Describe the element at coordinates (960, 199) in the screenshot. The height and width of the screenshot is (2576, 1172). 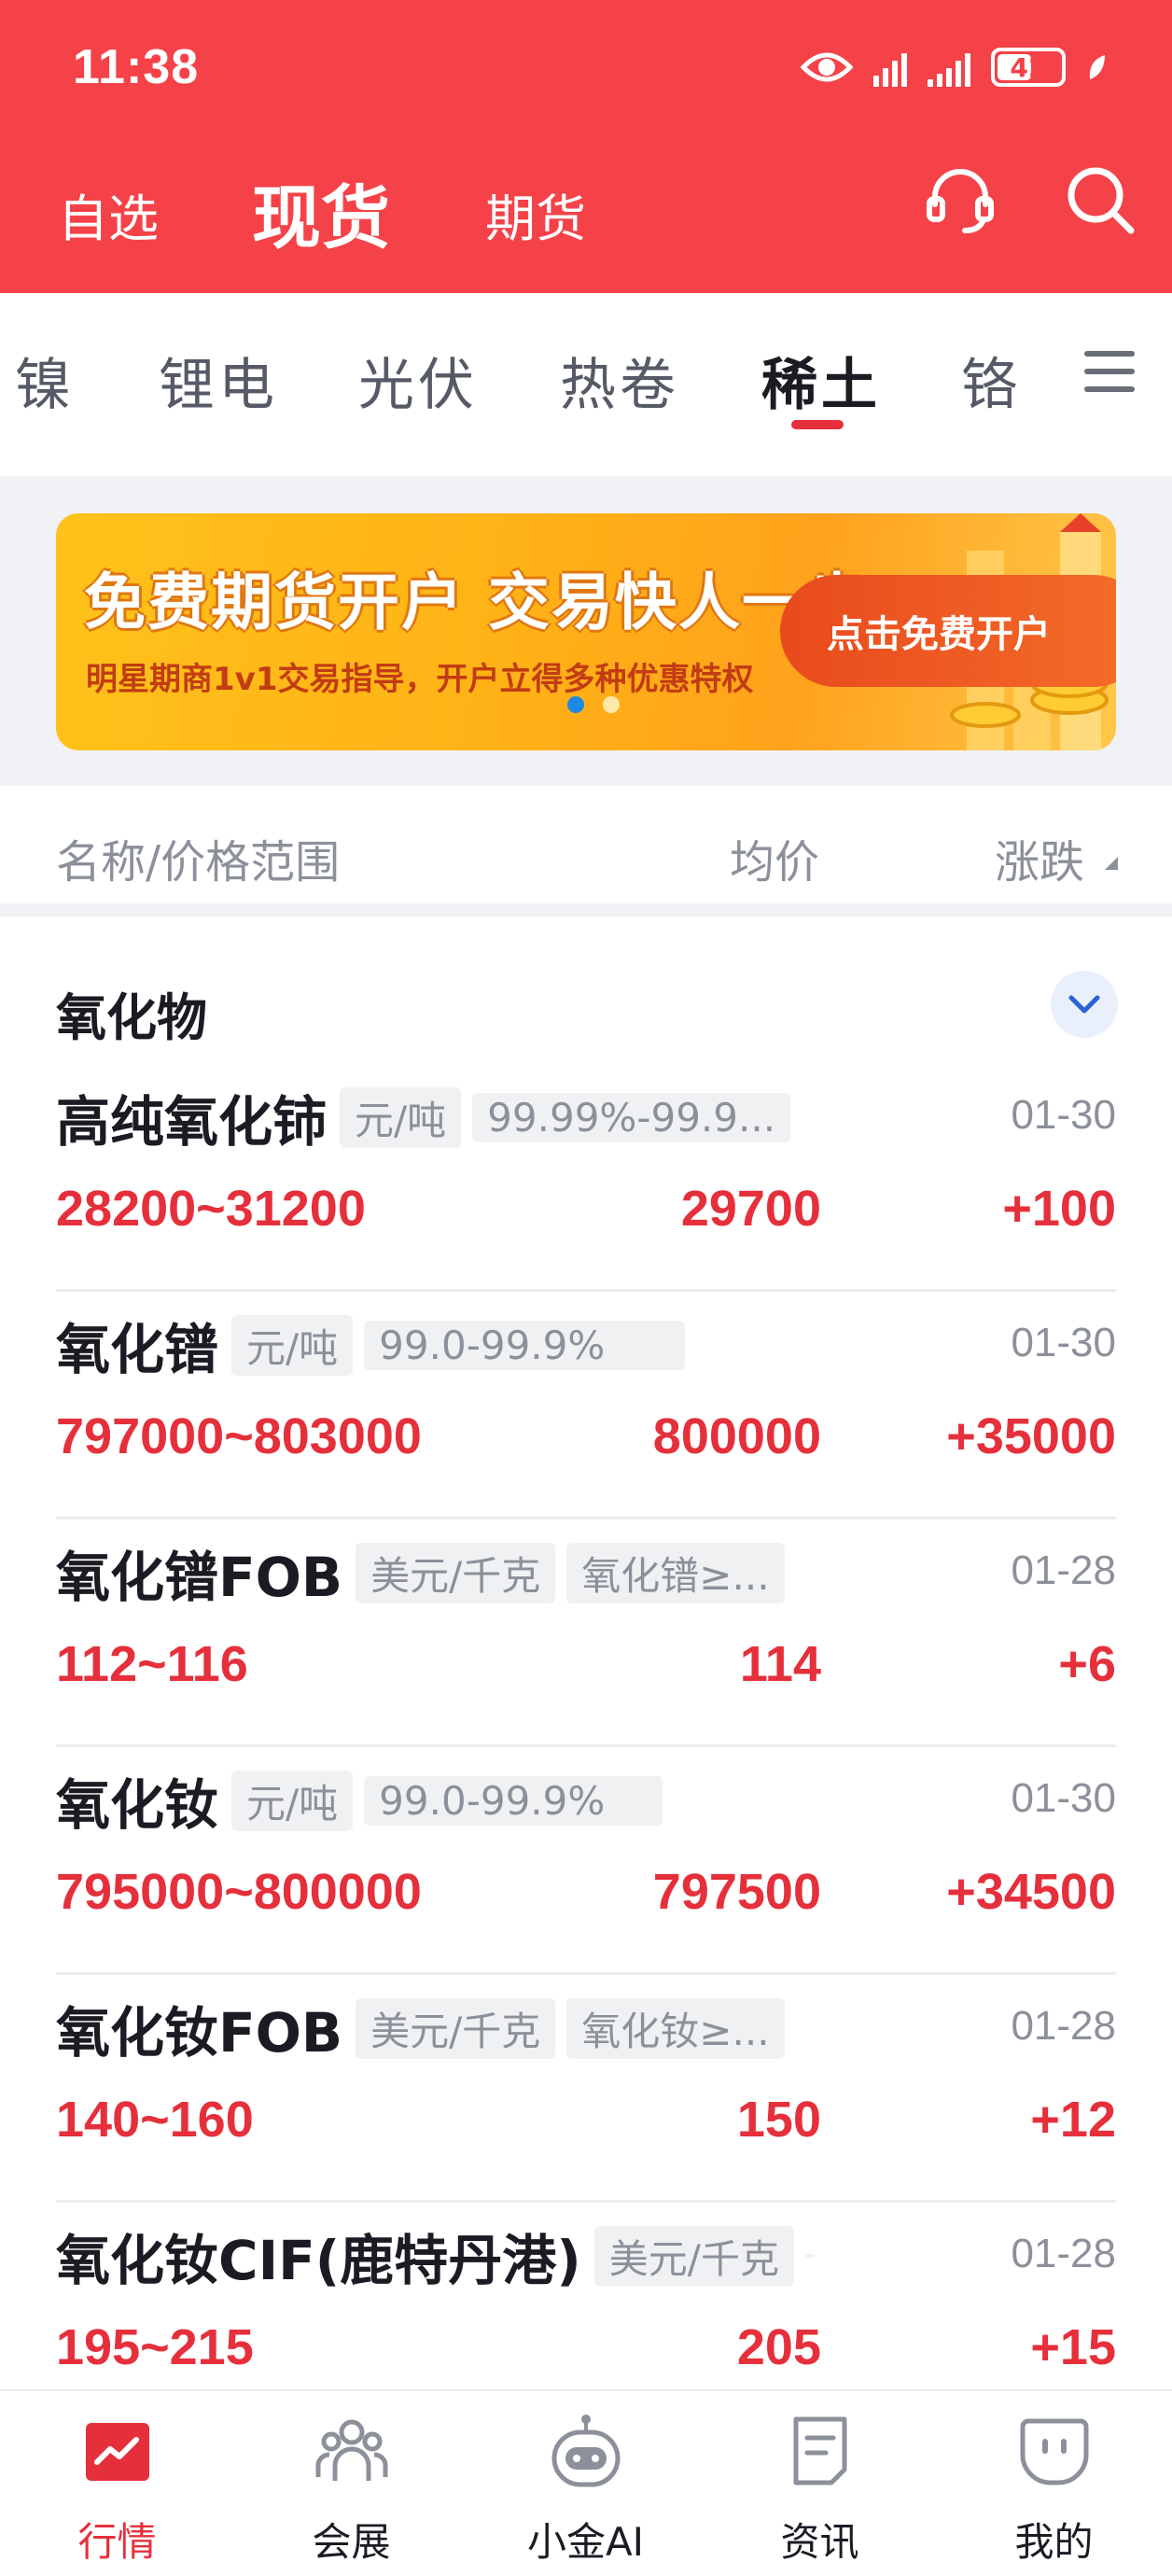
I see `customer-service-icon` at that location.